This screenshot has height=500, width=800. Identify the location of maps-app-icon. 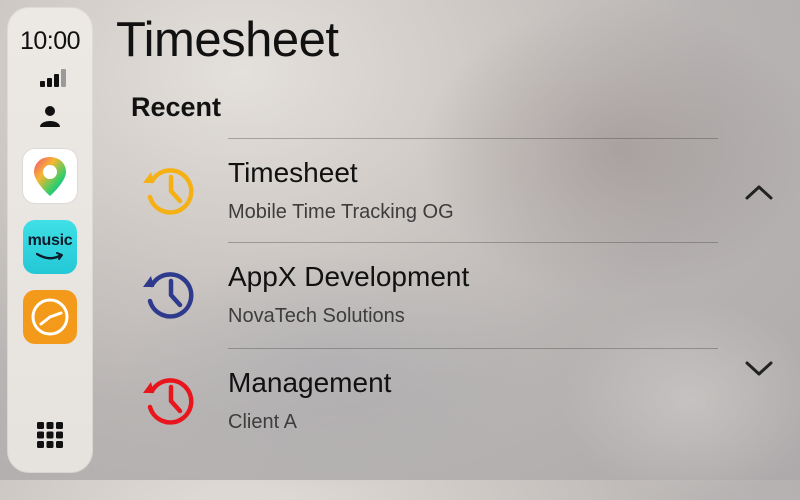
(50, 176).